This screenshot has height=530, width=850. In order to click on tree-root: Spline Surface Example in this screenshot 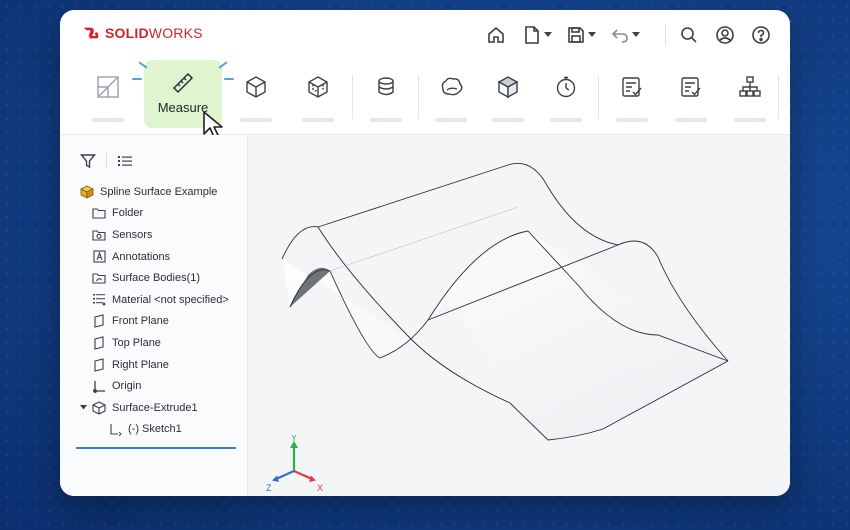, I will do `click(153, 192)`.